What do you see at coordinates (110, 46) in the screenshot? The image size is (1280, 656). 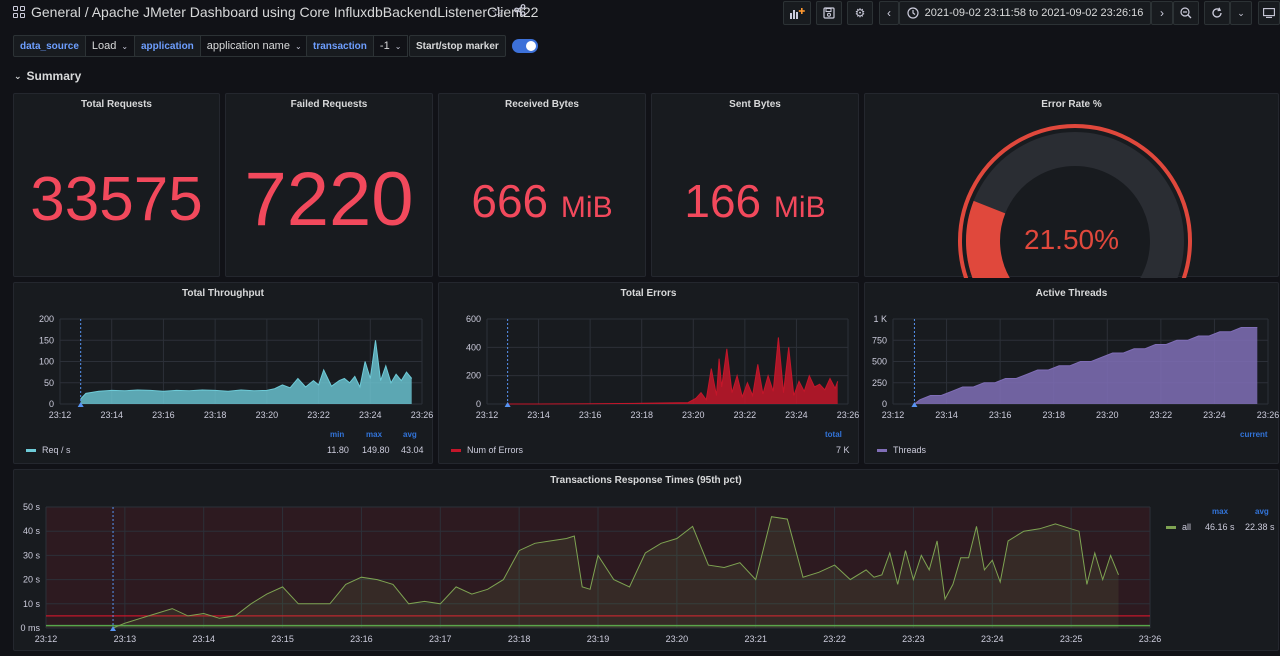 I see `var-data-source-select: Load ⌄` at bounding box center [110, 46].